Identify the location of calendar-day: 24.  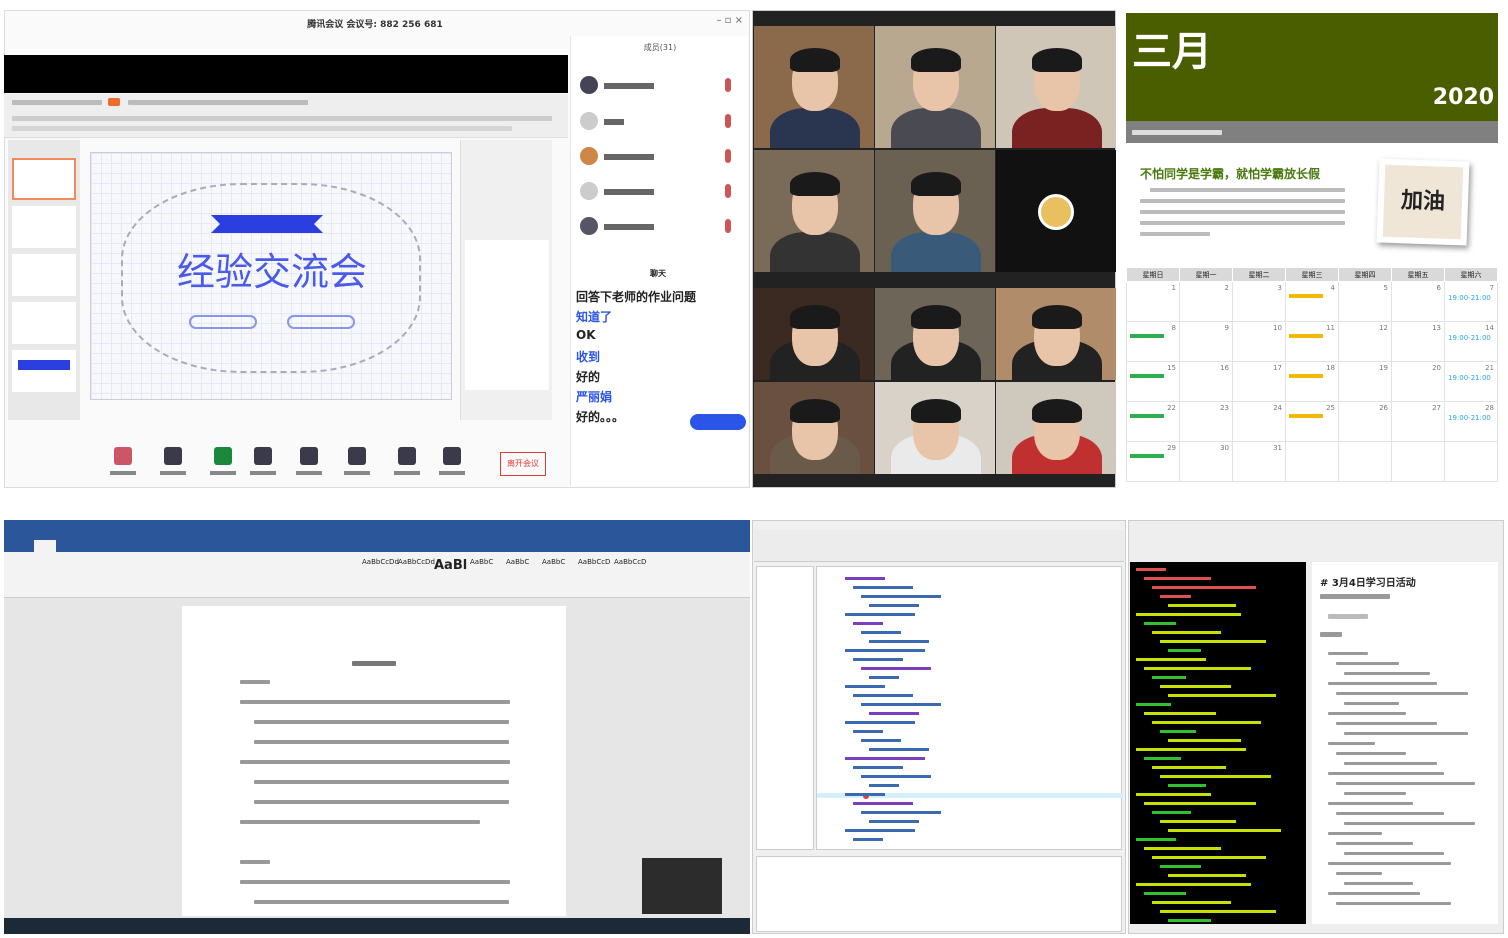
(1259, 421).